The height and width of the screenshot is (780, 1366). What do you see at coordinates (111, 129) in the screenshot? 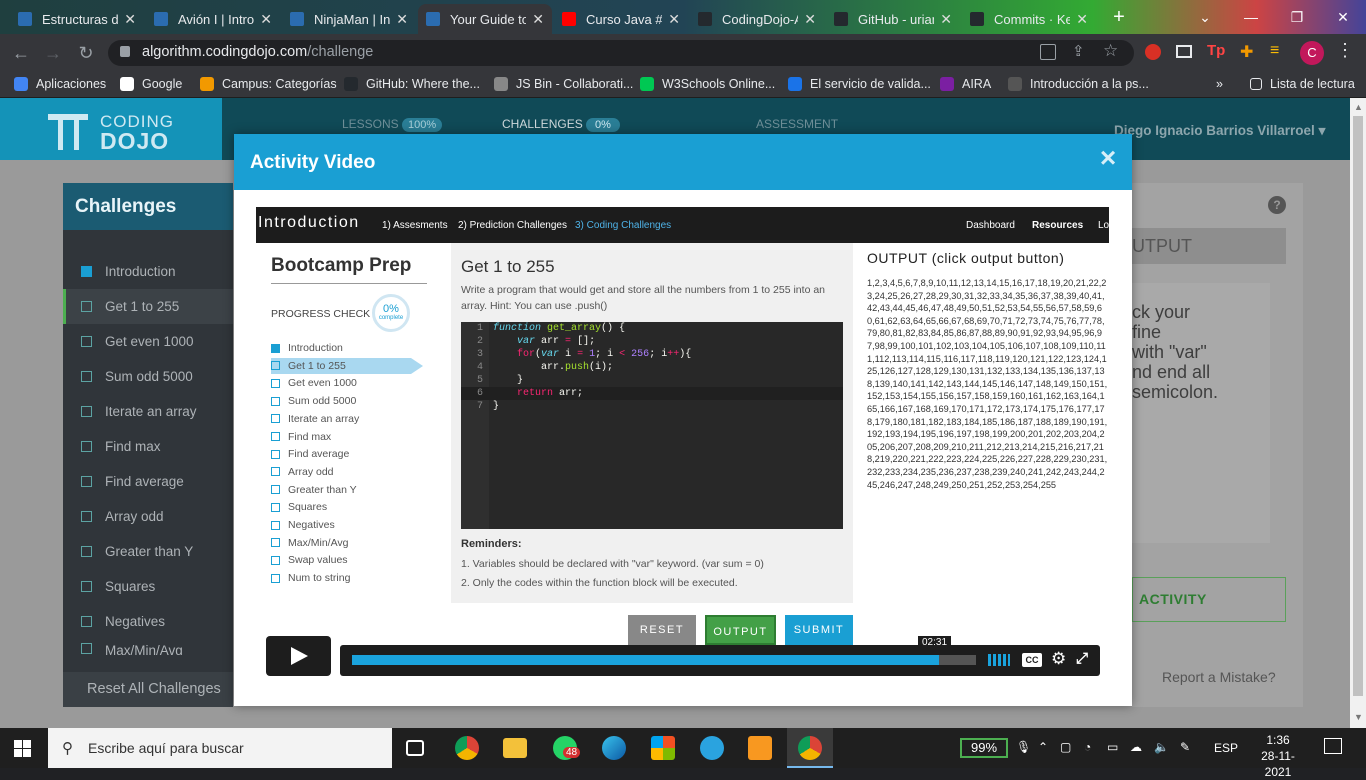
I see `site-logo: CODING DOJO` at bounding box center [111, 129].